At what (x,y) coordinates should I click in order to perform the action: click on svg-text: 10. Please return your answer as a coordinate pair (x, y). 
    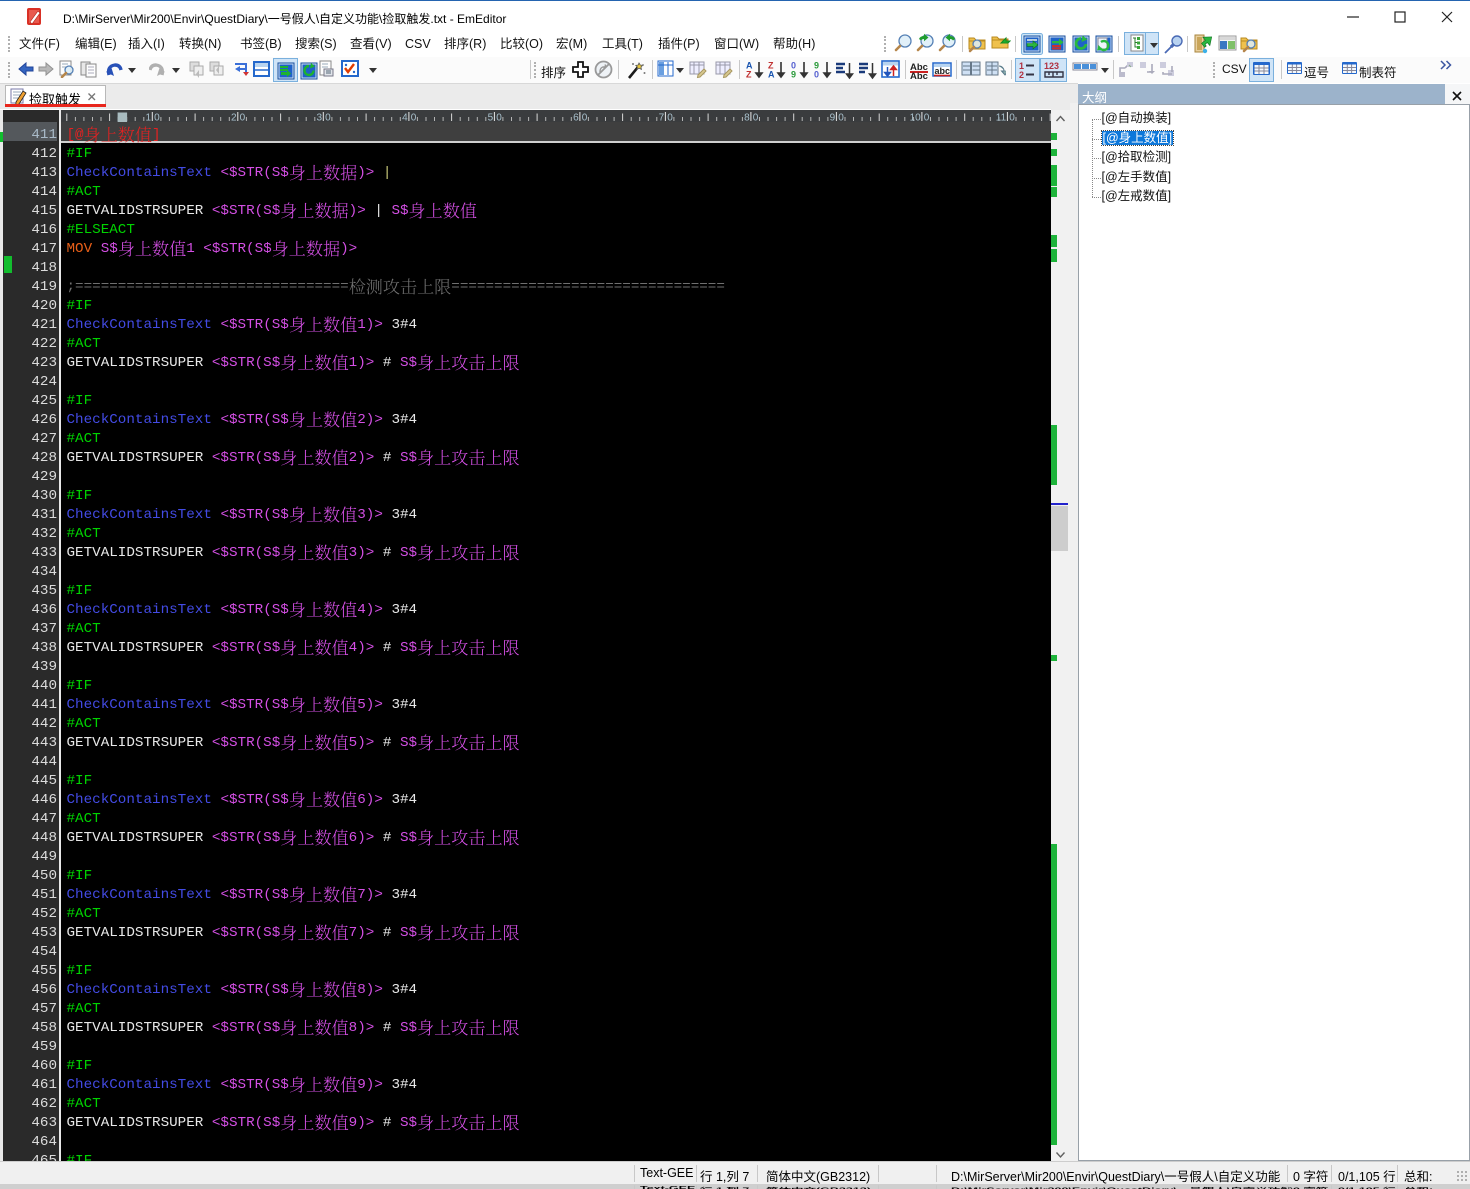
    Looking at the image, I should click on (916, 117).